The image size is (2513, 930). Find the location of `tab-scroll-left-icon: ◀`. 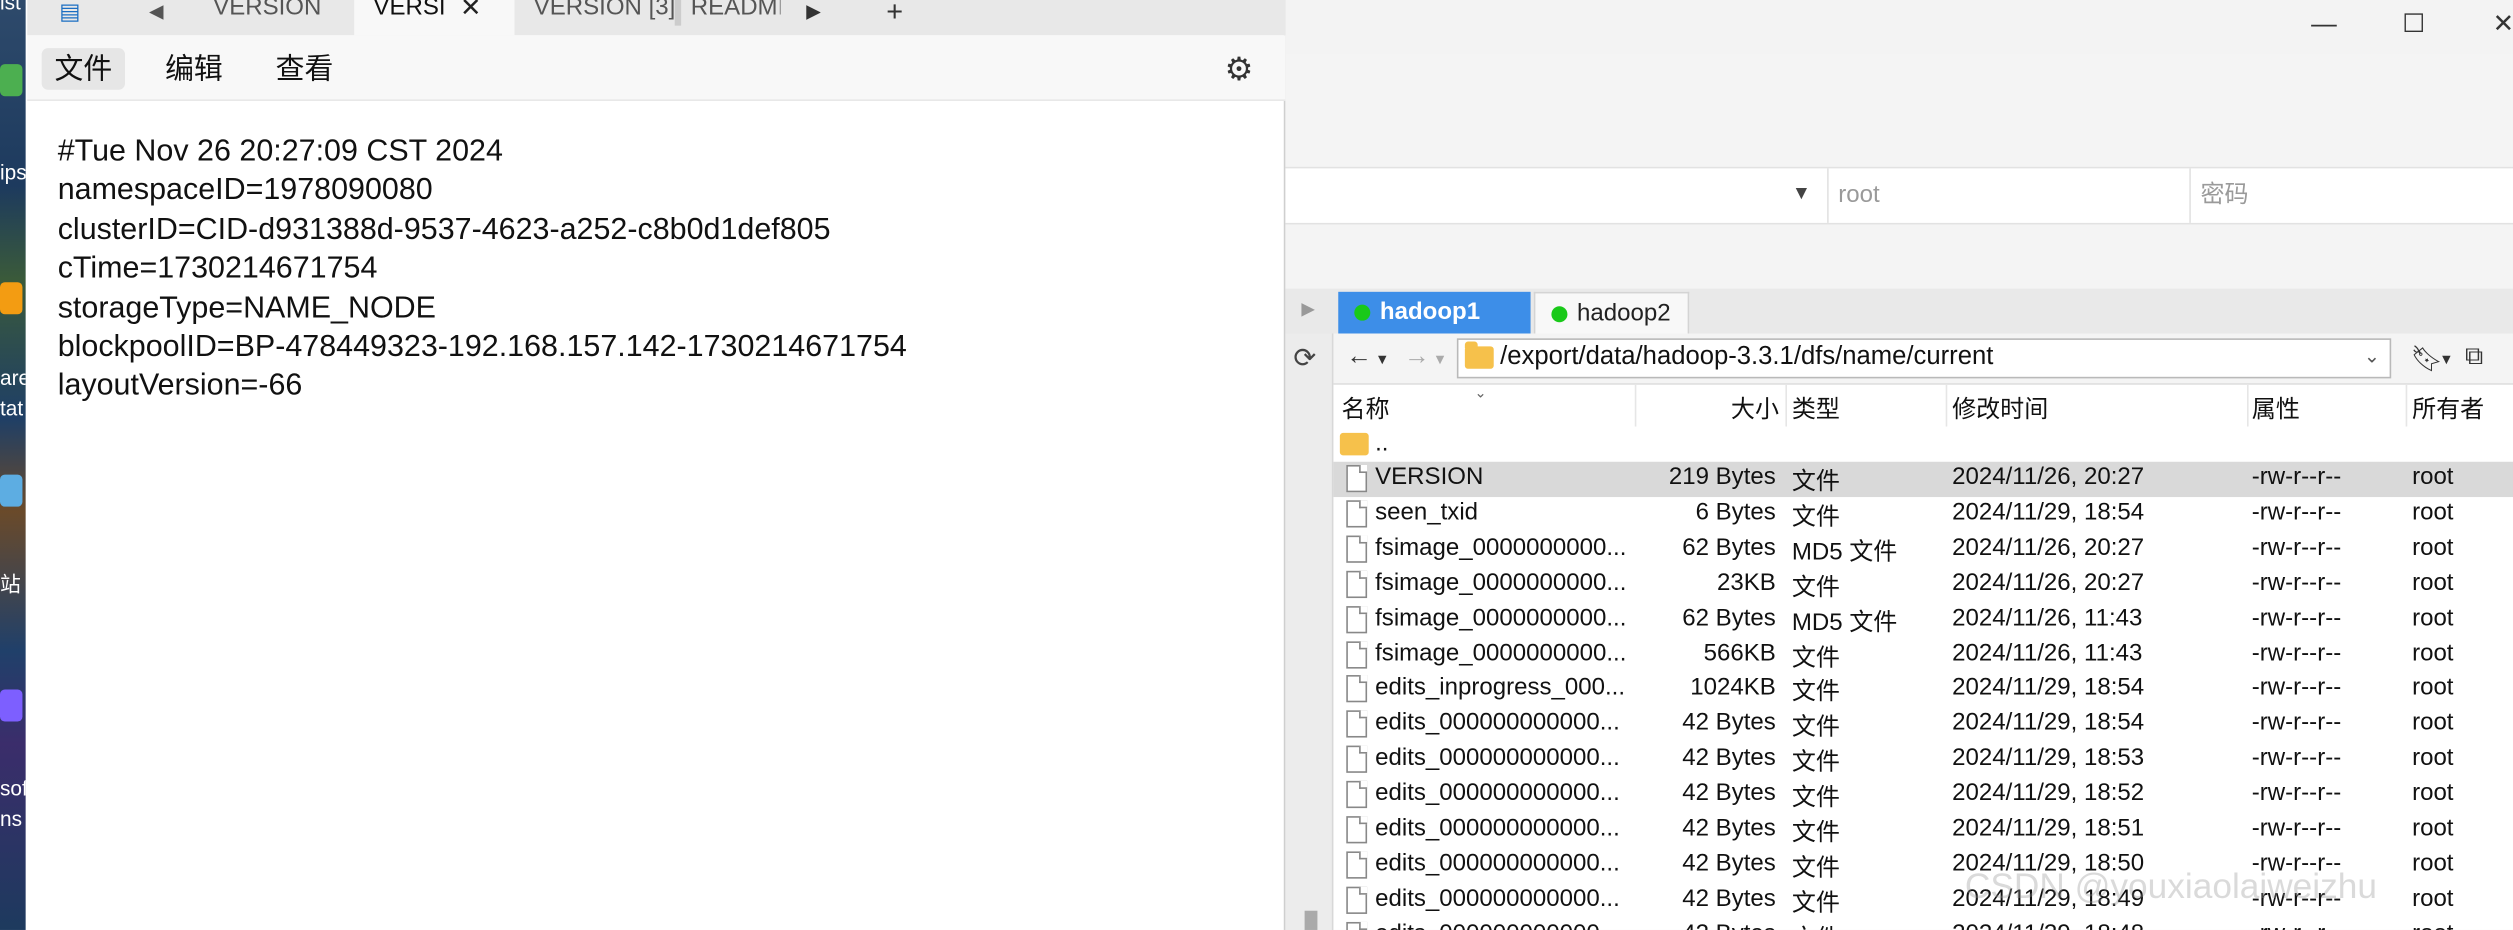

tab-scroll-left-icon: ◀ is located at coordinates (156, 19).